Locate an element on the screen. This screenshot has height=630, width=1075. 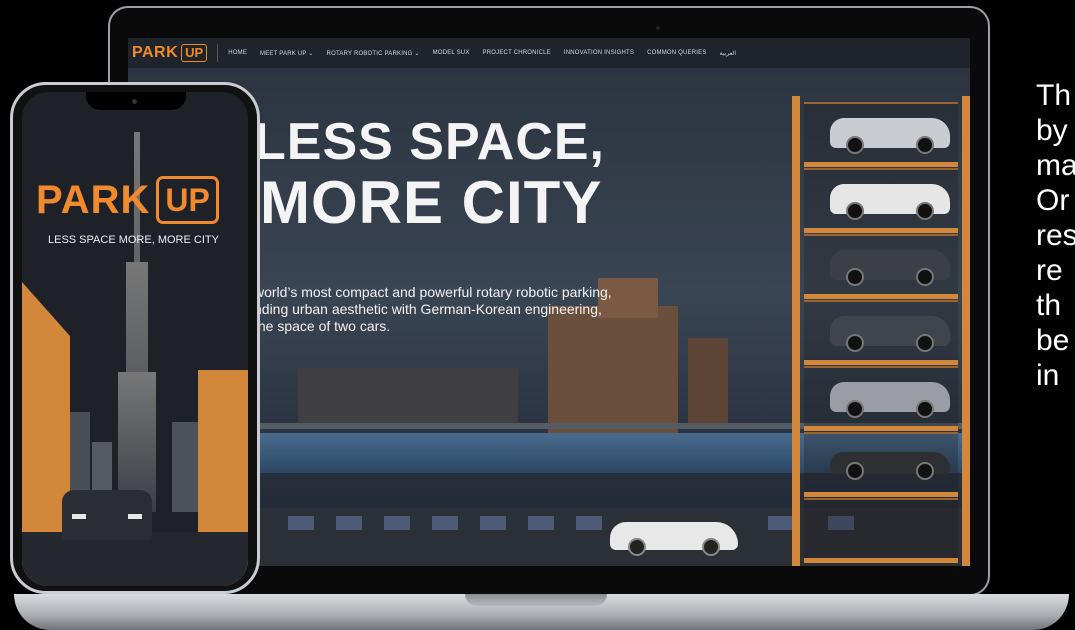
side-text-line: res is located at coordinates (1055, 235).